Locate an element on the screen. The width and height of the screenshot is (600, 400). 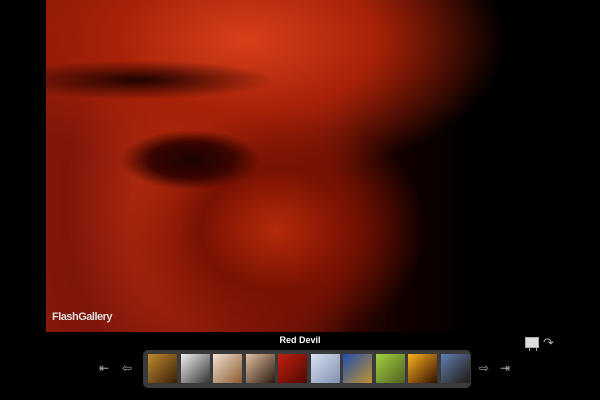
thumbnail-strip is located at coordinates (307, 369).